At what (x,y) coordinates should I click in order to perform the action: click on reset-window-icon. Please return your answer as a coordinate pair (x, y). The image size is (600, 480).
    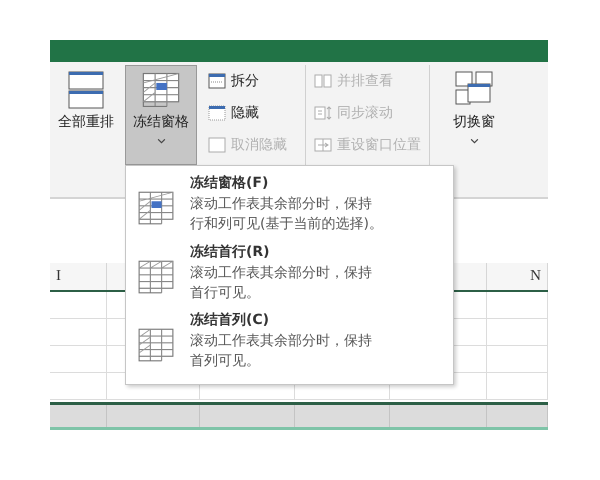
    Looking at the image, I should click on (323, 145).